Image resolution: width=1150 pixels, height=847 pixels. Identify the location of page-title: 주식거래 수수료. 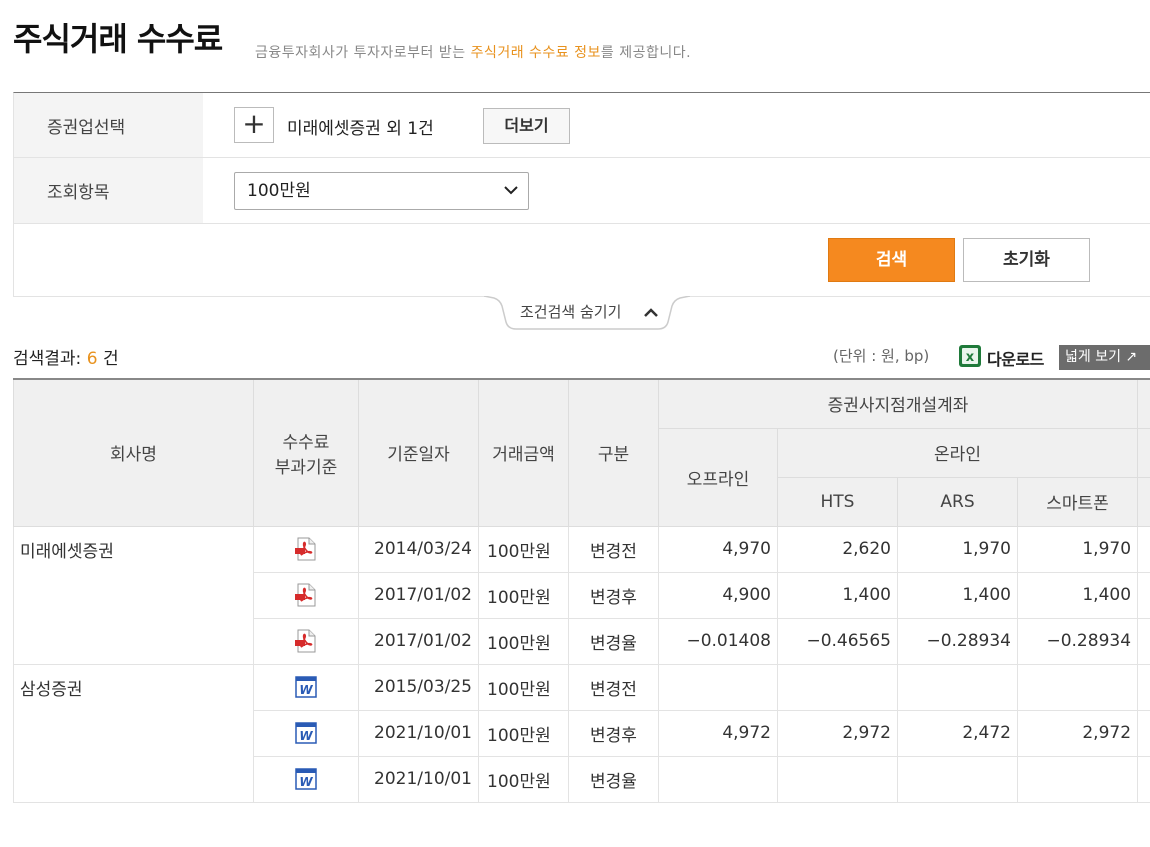
(118, 39).